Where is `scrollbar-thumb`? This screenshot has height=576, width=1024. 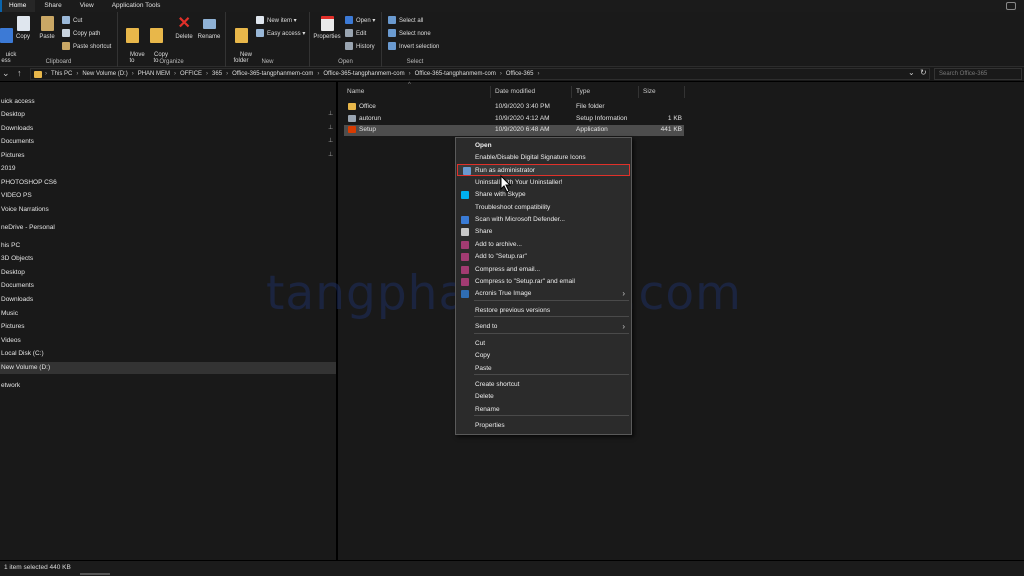 scrollbar-thumb is located at coordinates (95, 574).